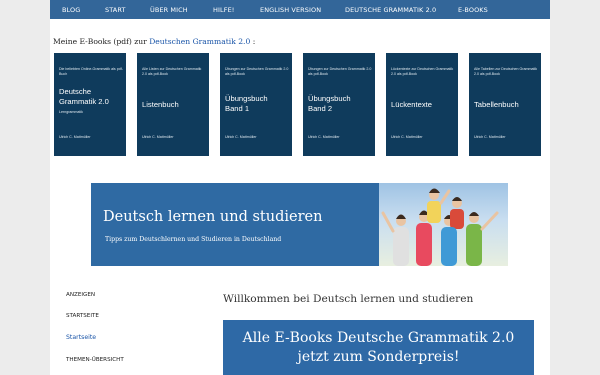 The height and width of the screenshot is (375, 600). I want to click on nav-help: HILFE!, so click(223, 10).